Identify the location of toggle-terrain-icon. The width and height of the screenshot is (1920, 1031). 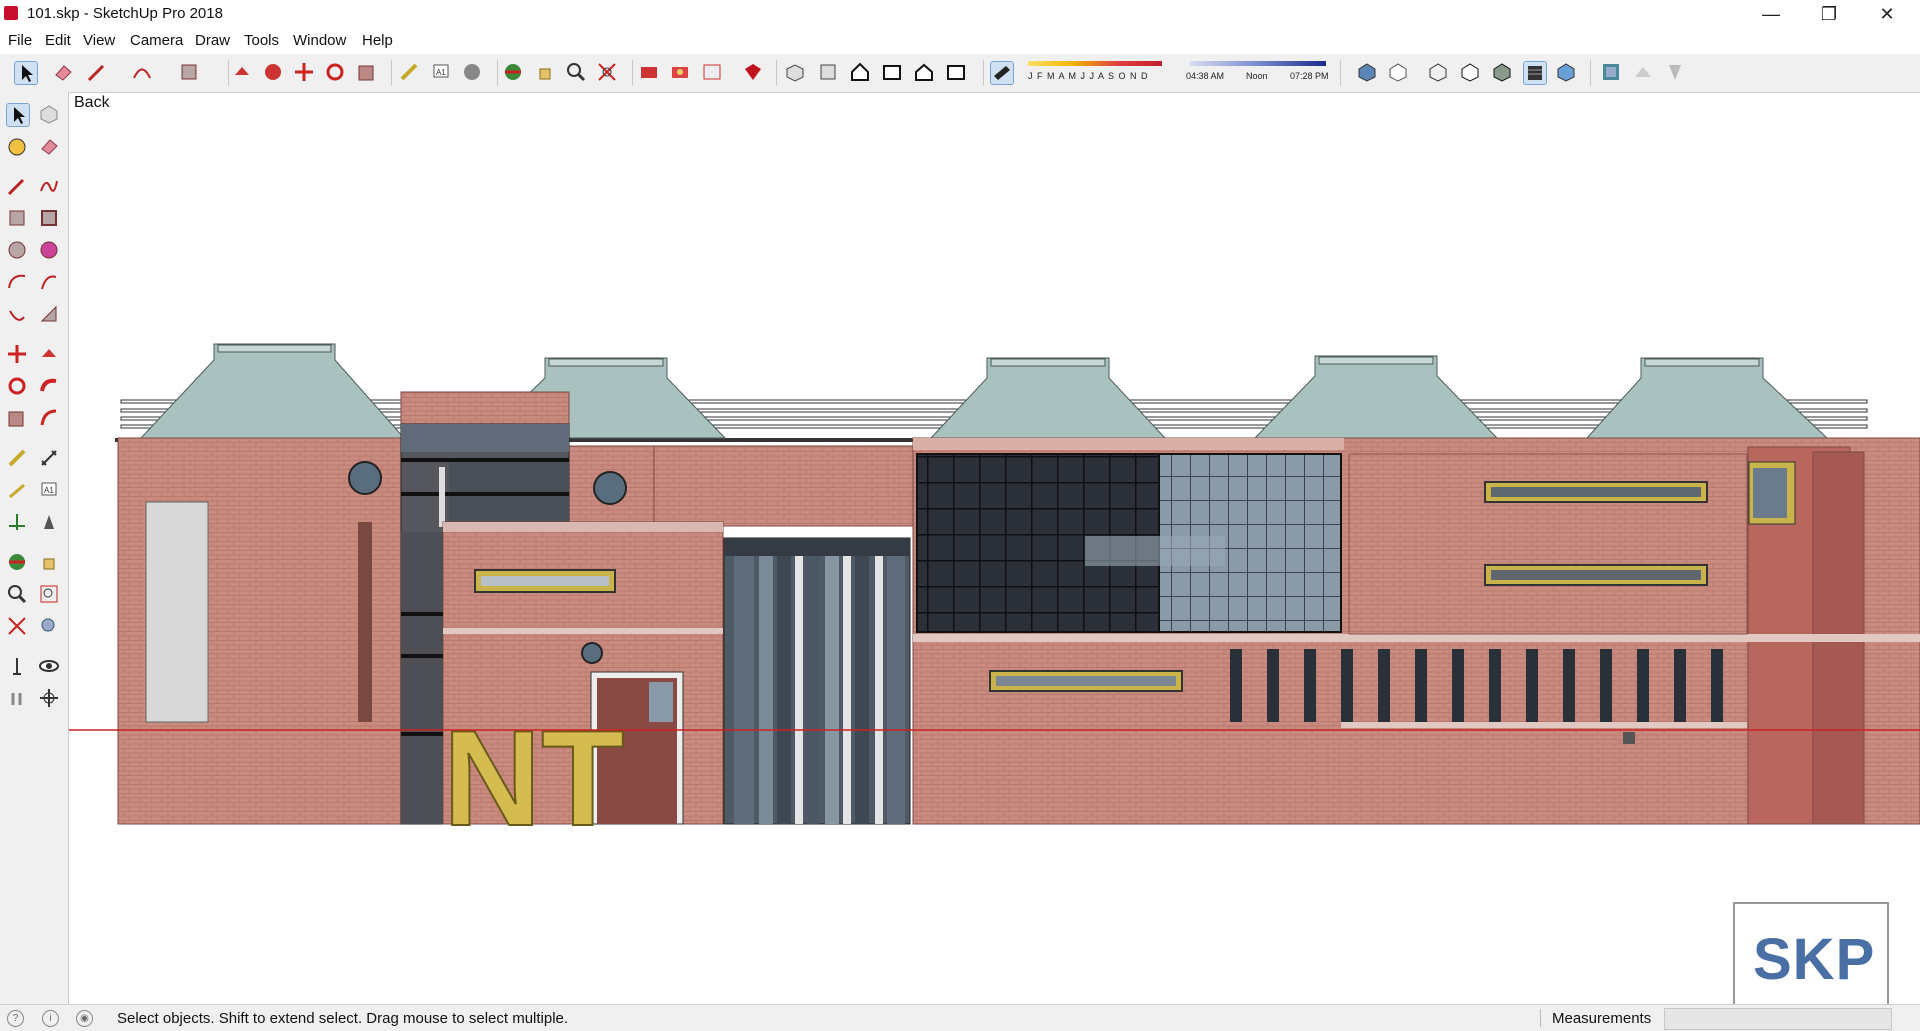
(1643, 72).